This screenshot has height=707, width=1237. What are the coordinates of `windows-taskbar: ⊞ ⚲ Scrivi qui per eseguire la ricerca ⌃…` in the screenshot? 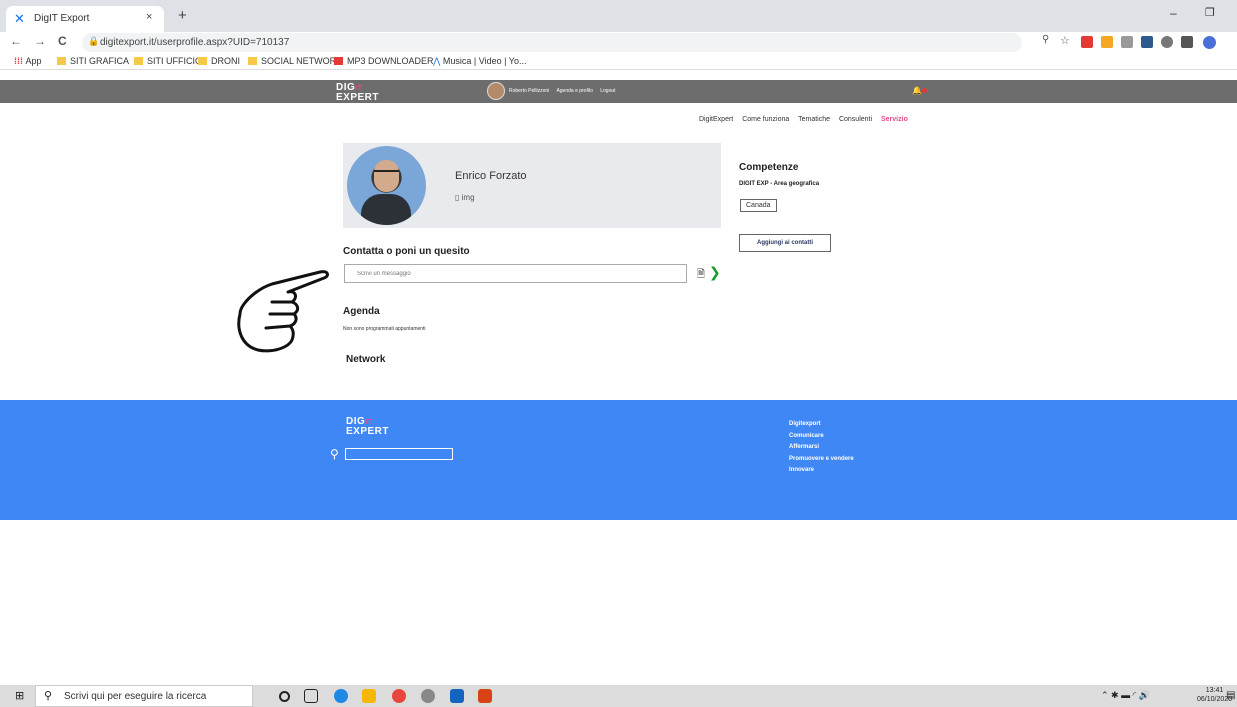 It's located at (618, 696).